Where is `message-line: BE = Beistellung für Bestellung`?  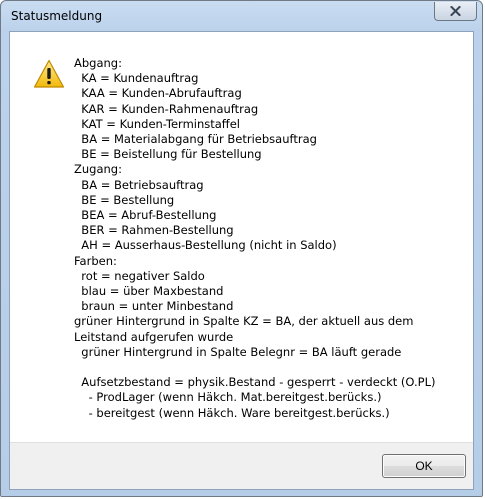 message-line: BE = Beistellung für Bestellung is located at coordinates (168, 154).